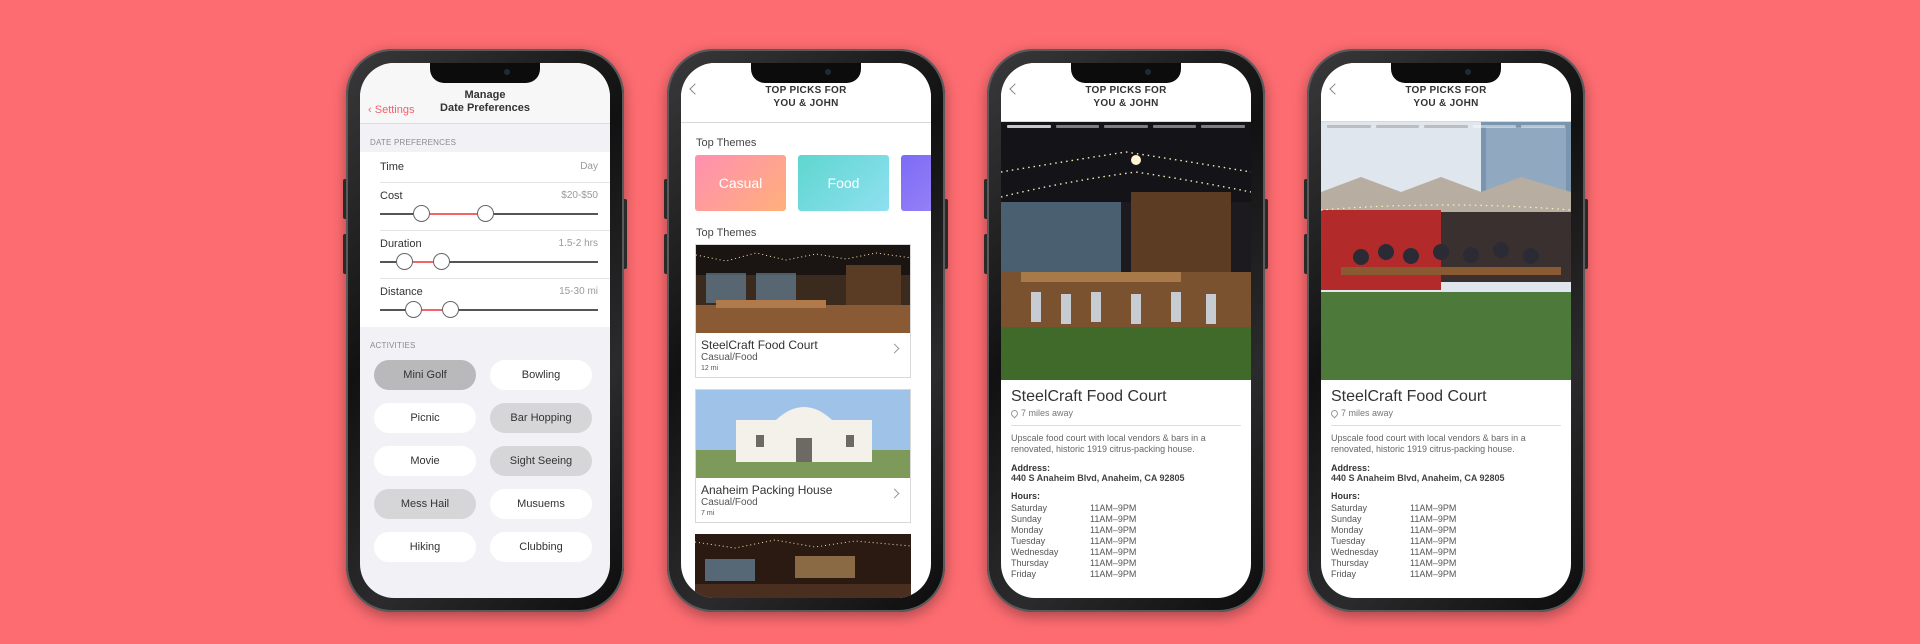 The height and width of the screenshot is (644, 1920). What do you see at coordinates (425, 418) in the screenshot?
I see `activity-chip: Picnic` at bounding box center [425, 418].